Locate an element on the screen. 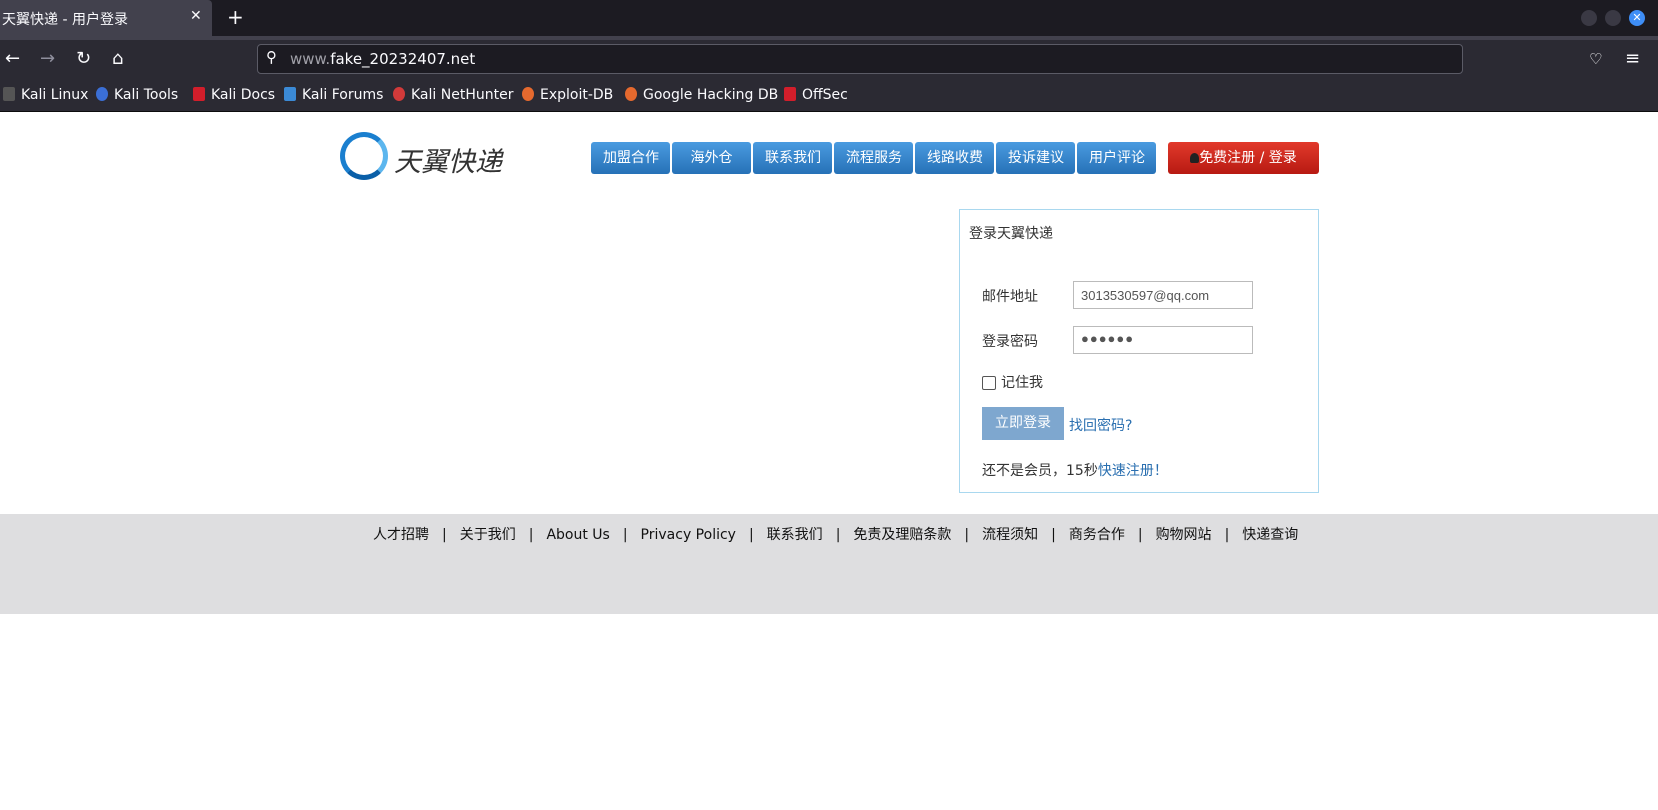  bookmark-kali-forums: Kali Forums is located at coordinates (333, 95).